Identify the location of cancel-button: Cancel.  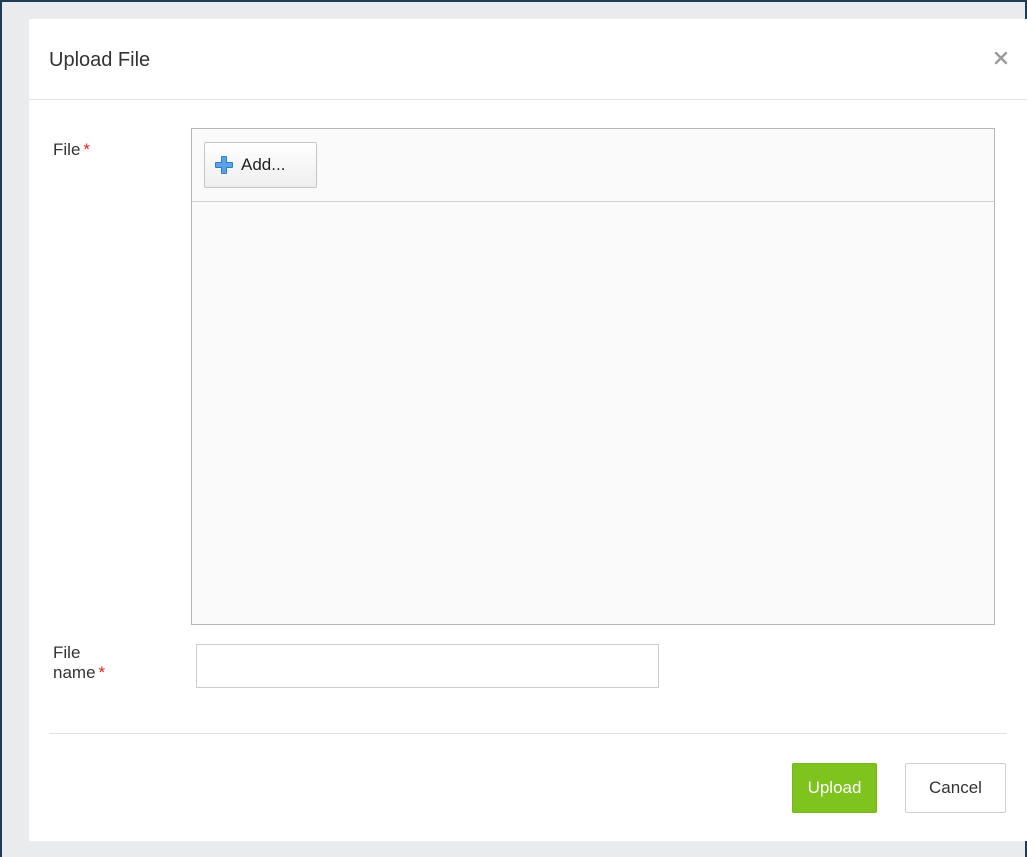
(955, 788).